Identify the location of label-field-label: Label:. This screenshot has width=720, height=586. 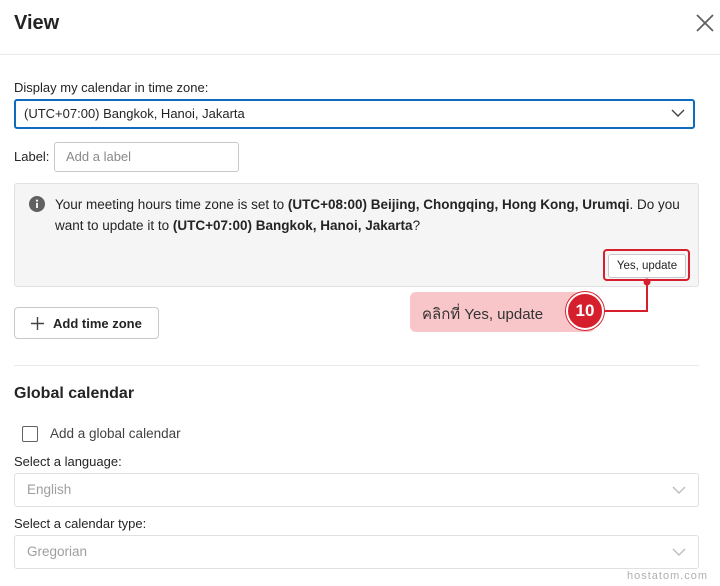
(32, 156).